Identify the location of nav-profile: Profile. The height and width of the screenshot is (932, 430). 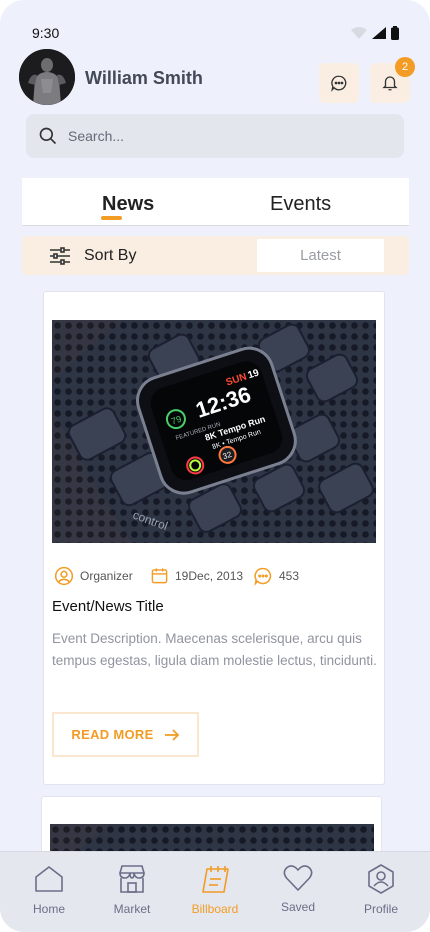
(381, 890).